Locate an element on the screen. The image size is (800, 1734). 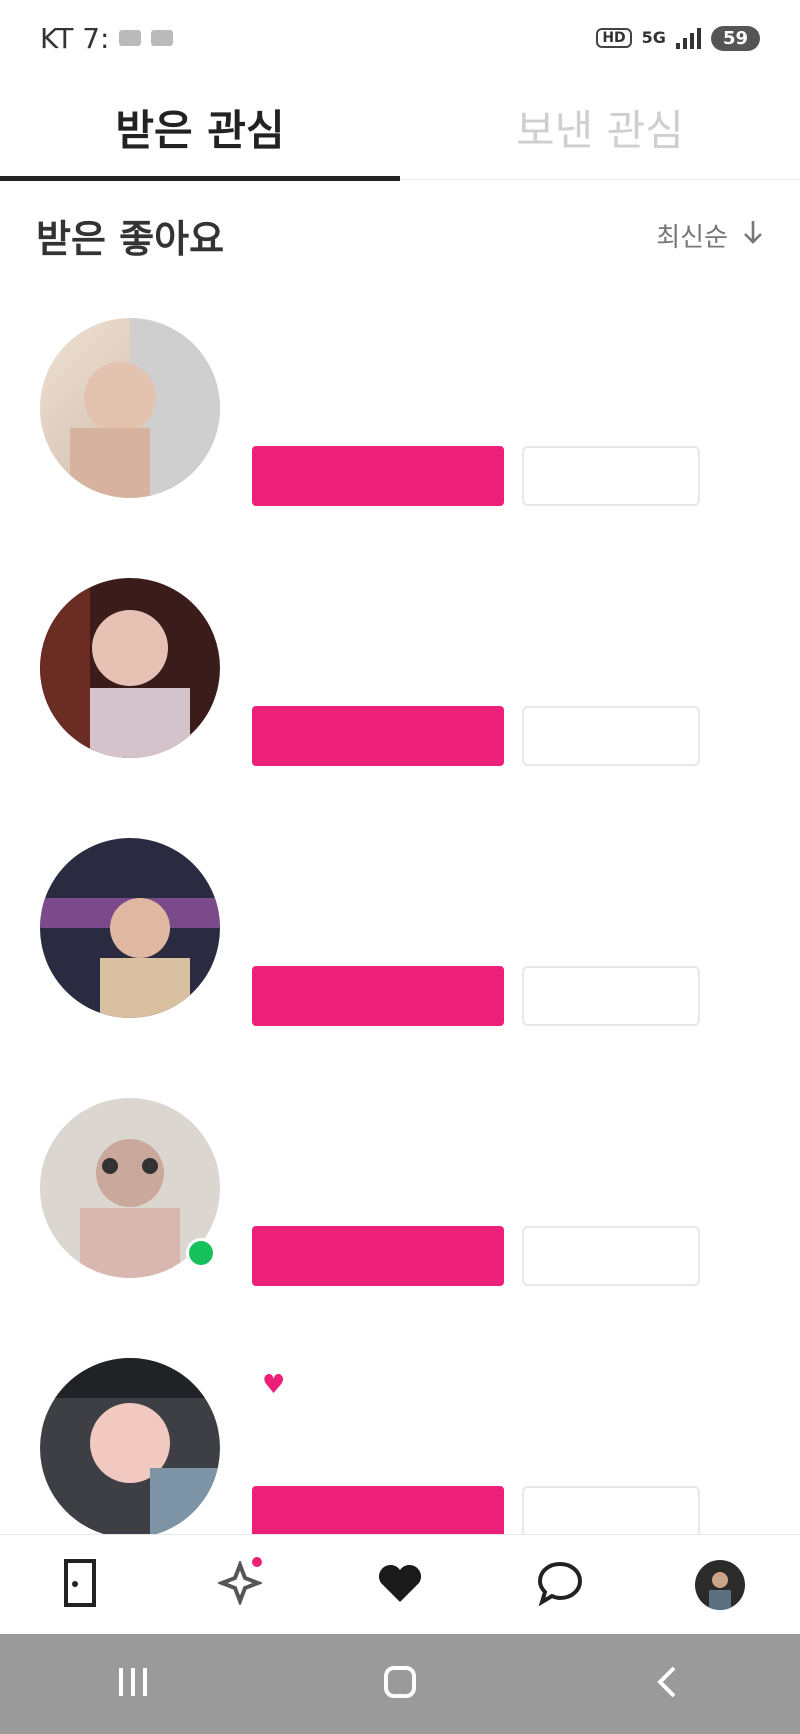
chat-bubble-icon is located at coordinates (560, 1585).